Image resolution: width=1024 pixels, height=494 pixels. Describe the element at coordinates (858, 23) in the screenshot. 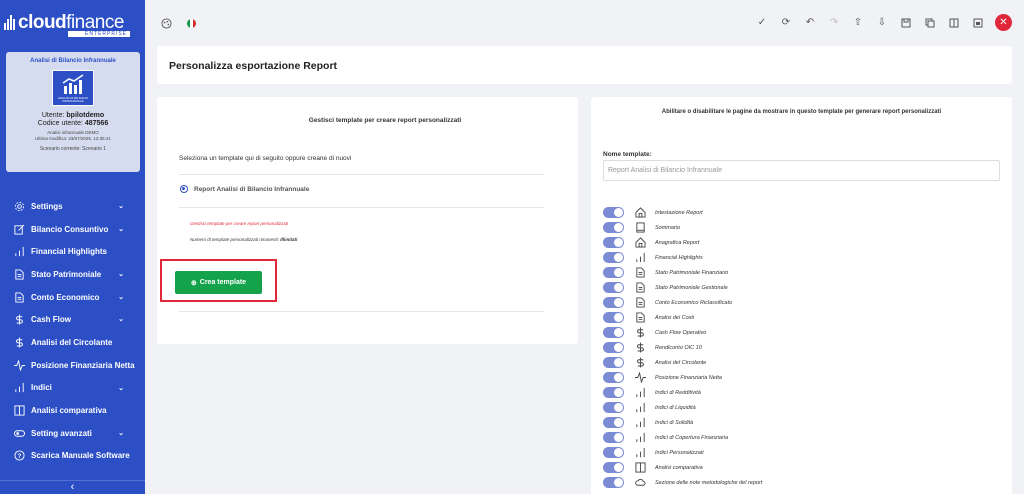

I see `upload-icon: ⇧` at that location.